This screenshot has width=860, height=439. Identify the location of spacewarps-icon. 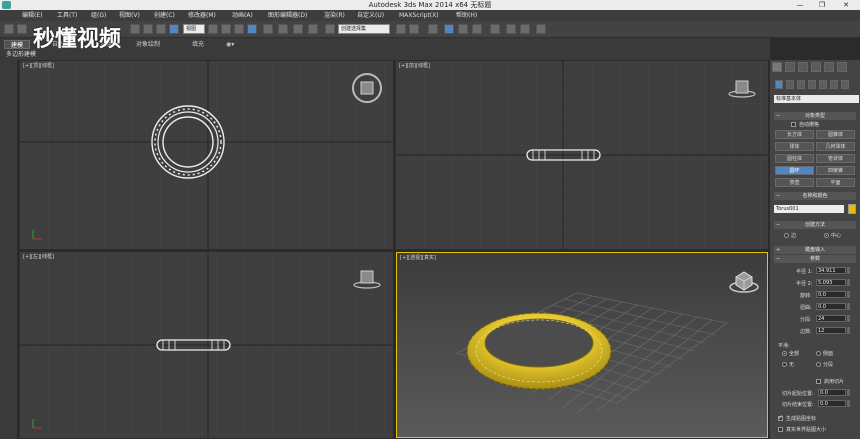
(834, 84).